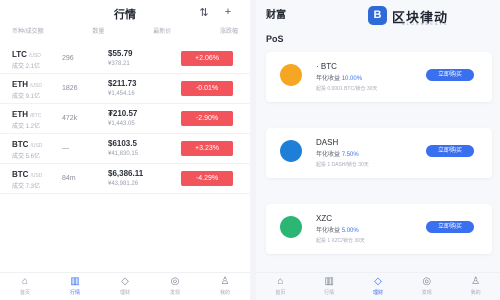  I want to click on pair-price-cny: ¥41,830.15, so click(123, 154).